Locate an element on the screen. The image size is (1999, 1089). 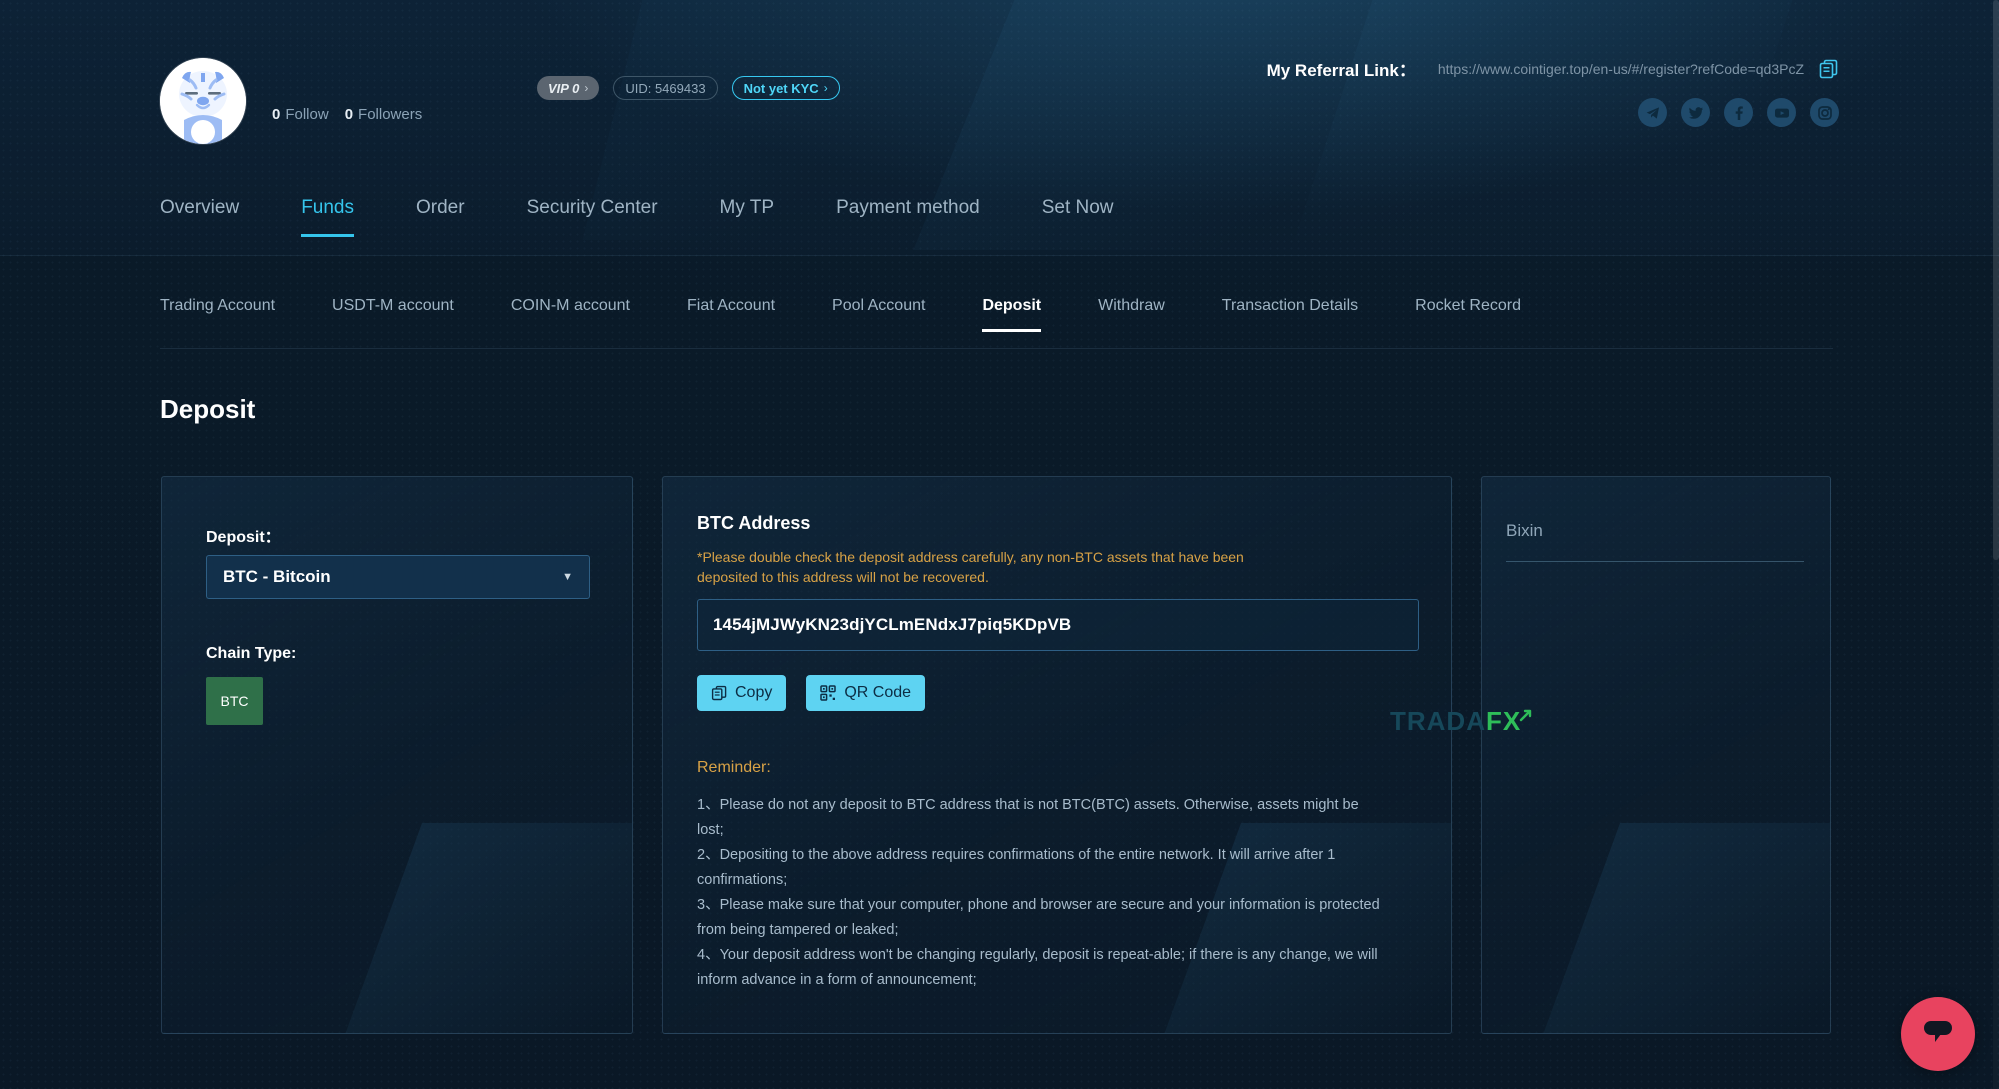
nav-item-security-center: Security Center is located at coordinates (592, 217).